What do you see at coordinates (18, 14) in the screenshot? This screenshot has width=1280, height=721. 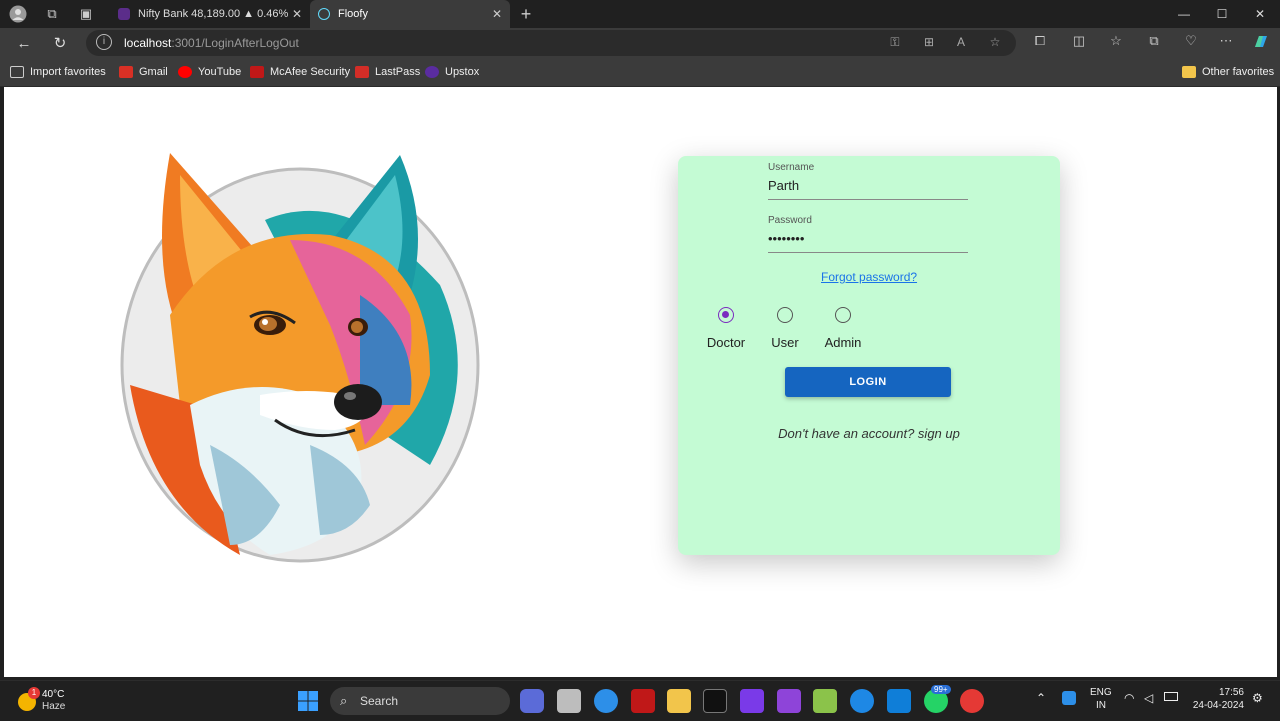 I see `profile-icon` at bounding box center [18, 14].